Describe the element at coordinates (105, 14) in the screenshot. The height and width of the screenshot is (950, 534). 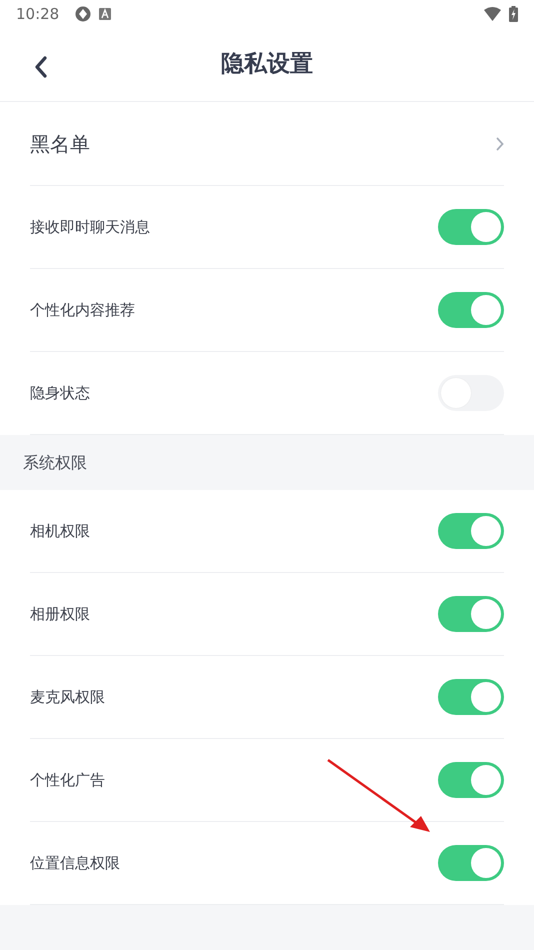
I see `keyboard-icon` at that location.